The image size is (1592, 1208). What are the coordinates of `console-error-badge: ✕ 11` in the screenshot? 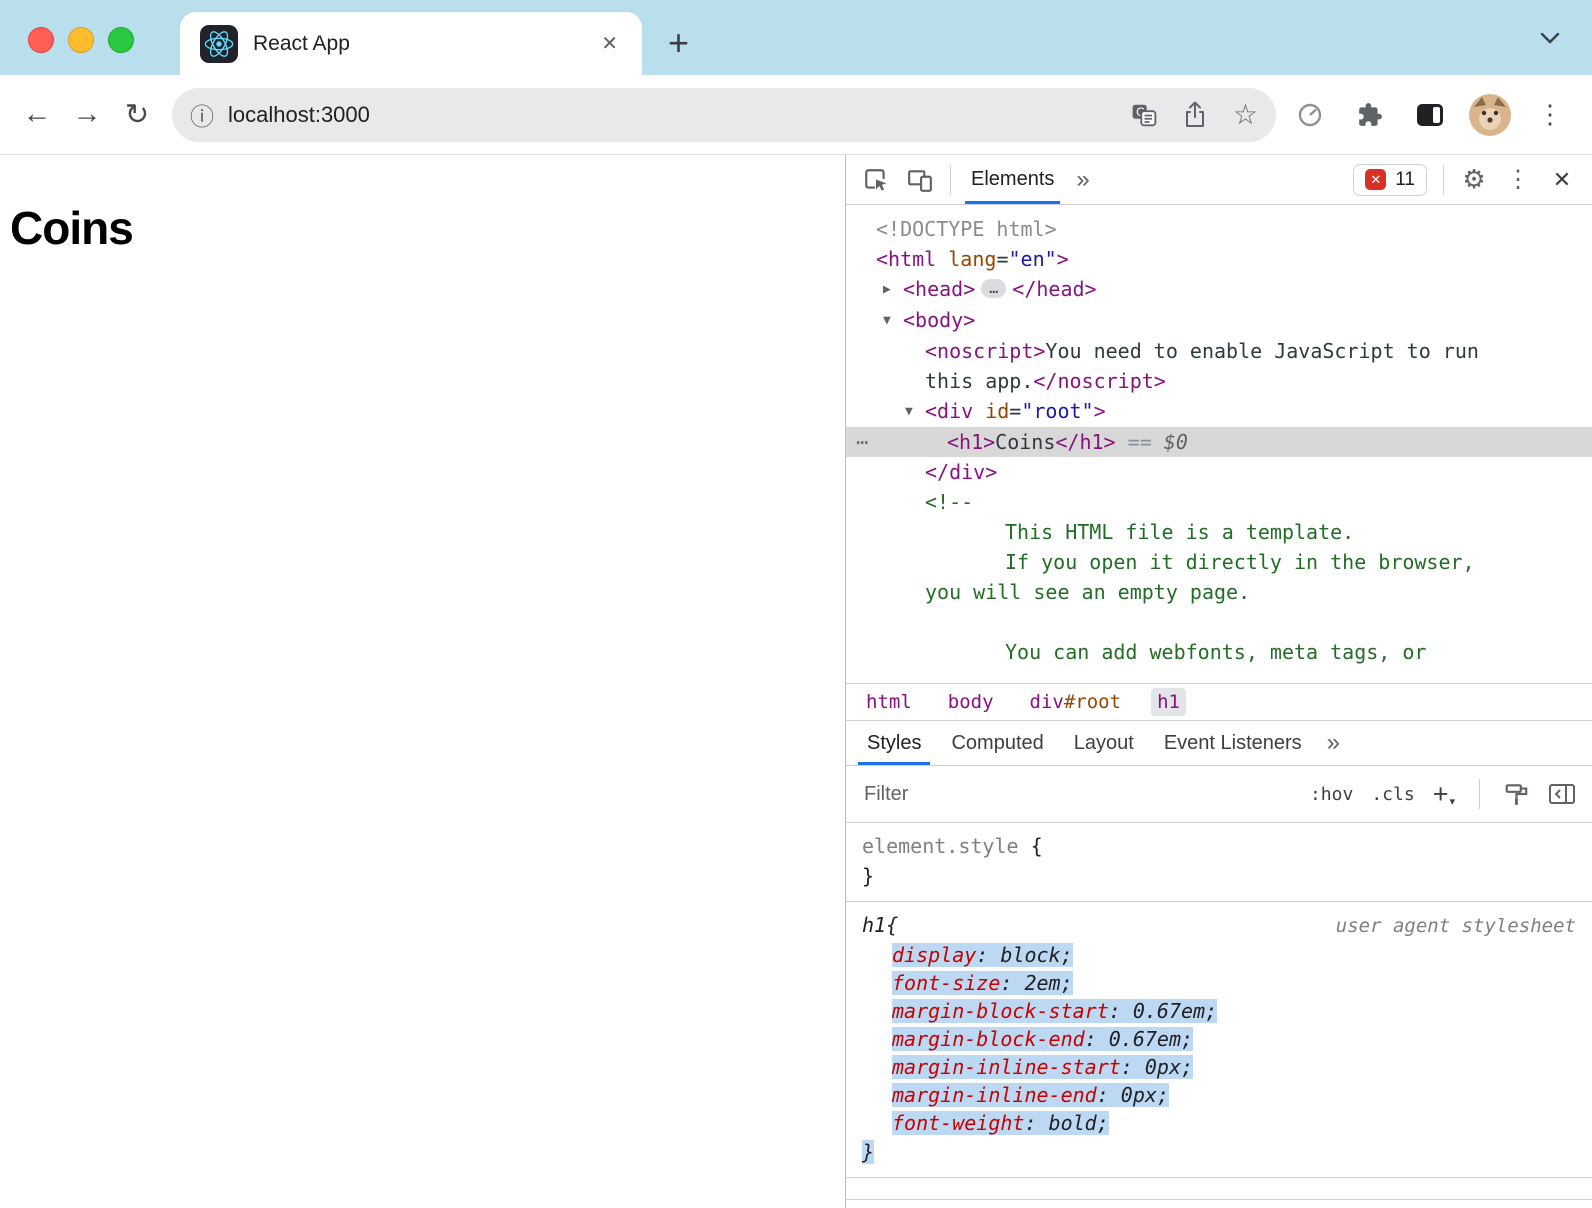 It's located at (1390, 179).